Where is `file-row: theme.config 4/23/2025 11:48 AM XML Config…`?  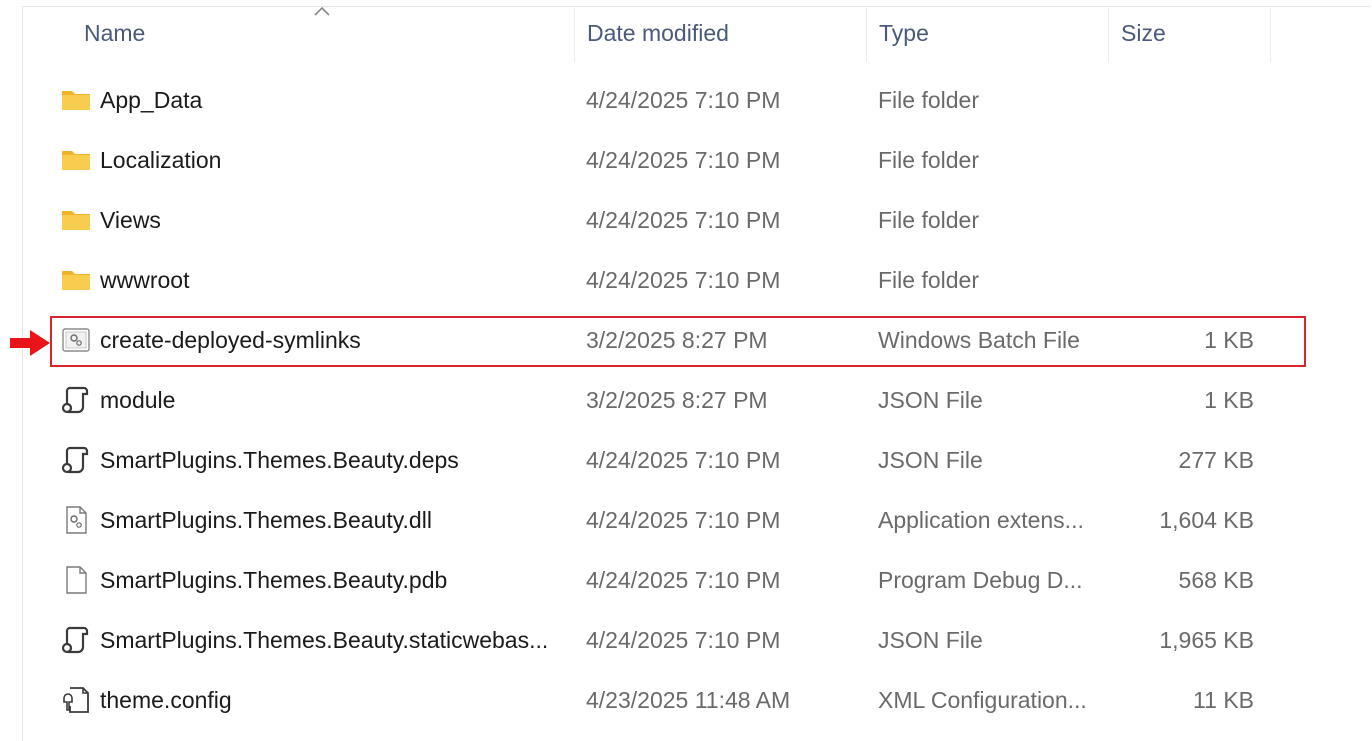 file-row: theme.config 4/23/2025 11:48 AM XML Config… is located at coordinates (679, 700).